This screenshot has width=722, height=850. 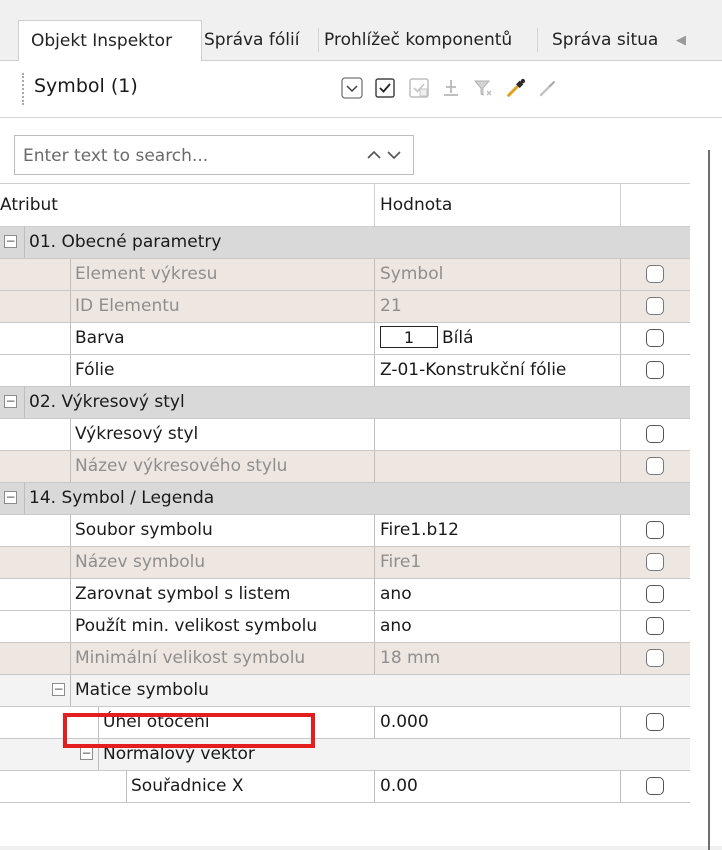 What do you see at coordinates (345, 205) in the screenshot?
I see `grid-header: Atribut Hodnota` at bounding box center [345, 205].